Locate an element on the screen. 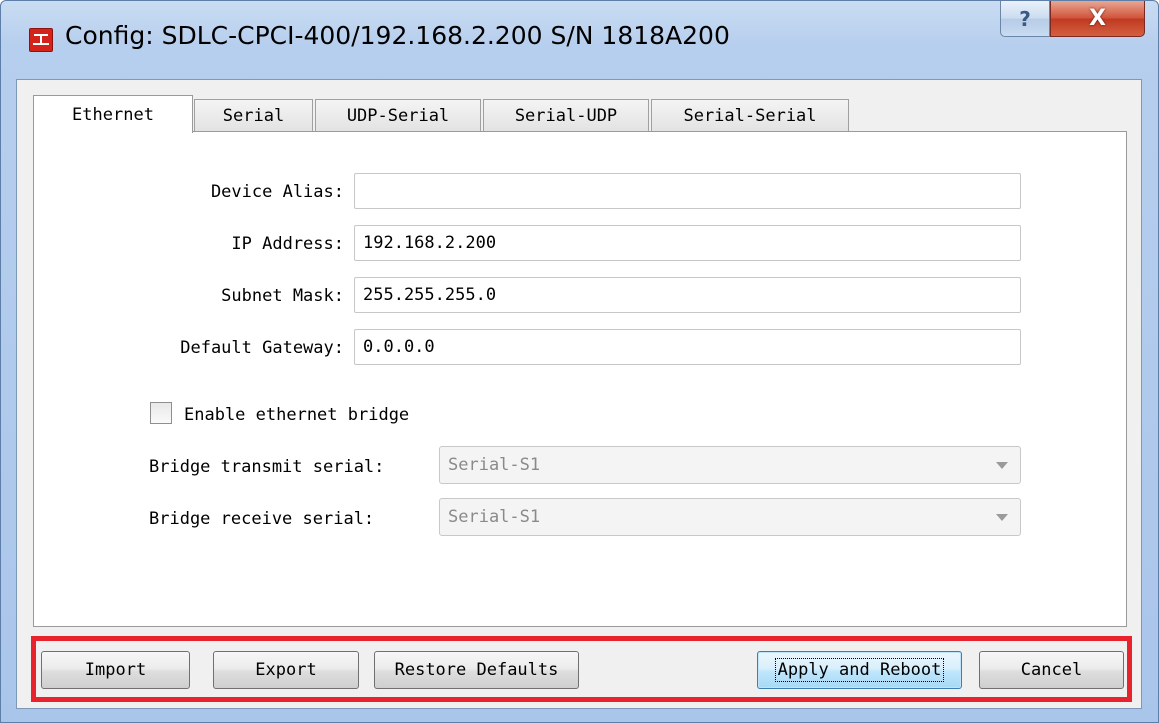 The height and width of the screenshot is (723, 1159). tab-udp-serial: UDP-Serial is located at coordinates (398, 115).